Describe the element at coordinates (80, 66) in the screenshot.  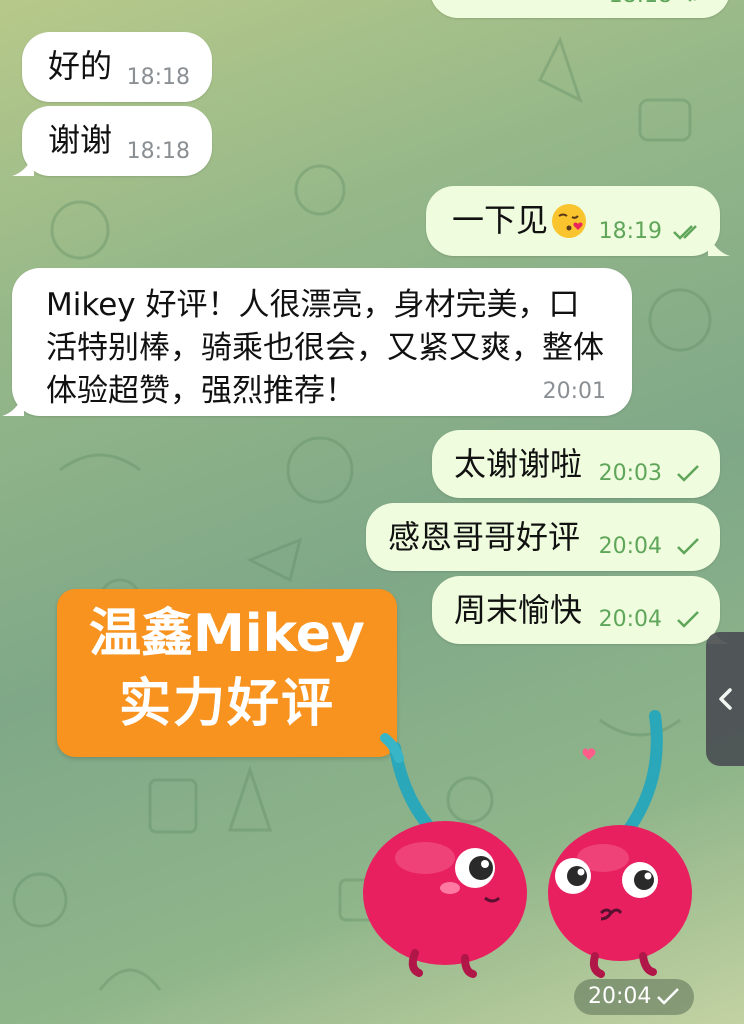
I see `message-text: 好的` at that location.